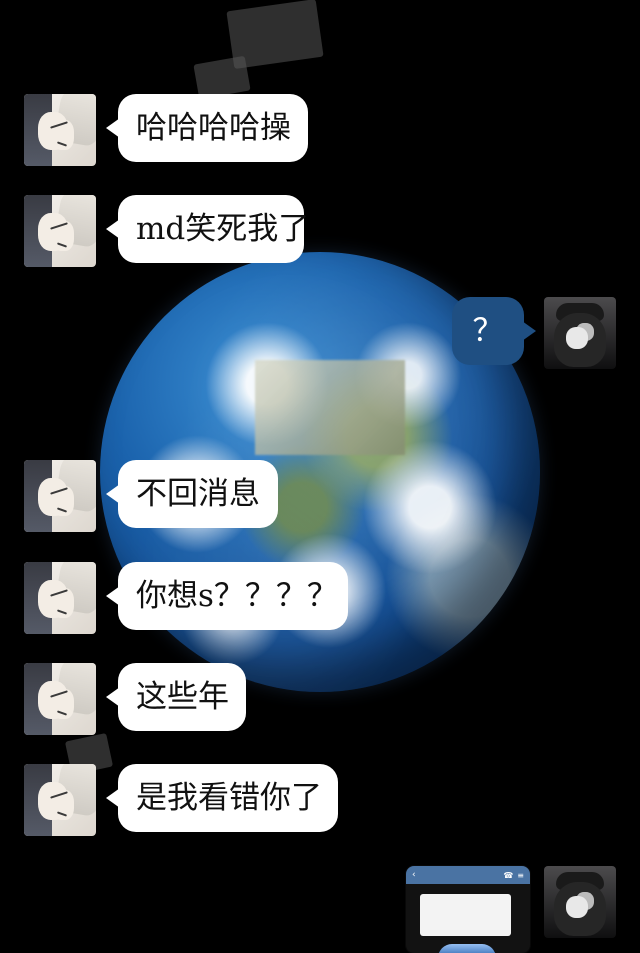 Image resolution: width=640 pixels, height=953 pixels. Describe the element at coordinates (414, 874) in the screenshot. I see `back-arrow-icon: ‹` at that location.